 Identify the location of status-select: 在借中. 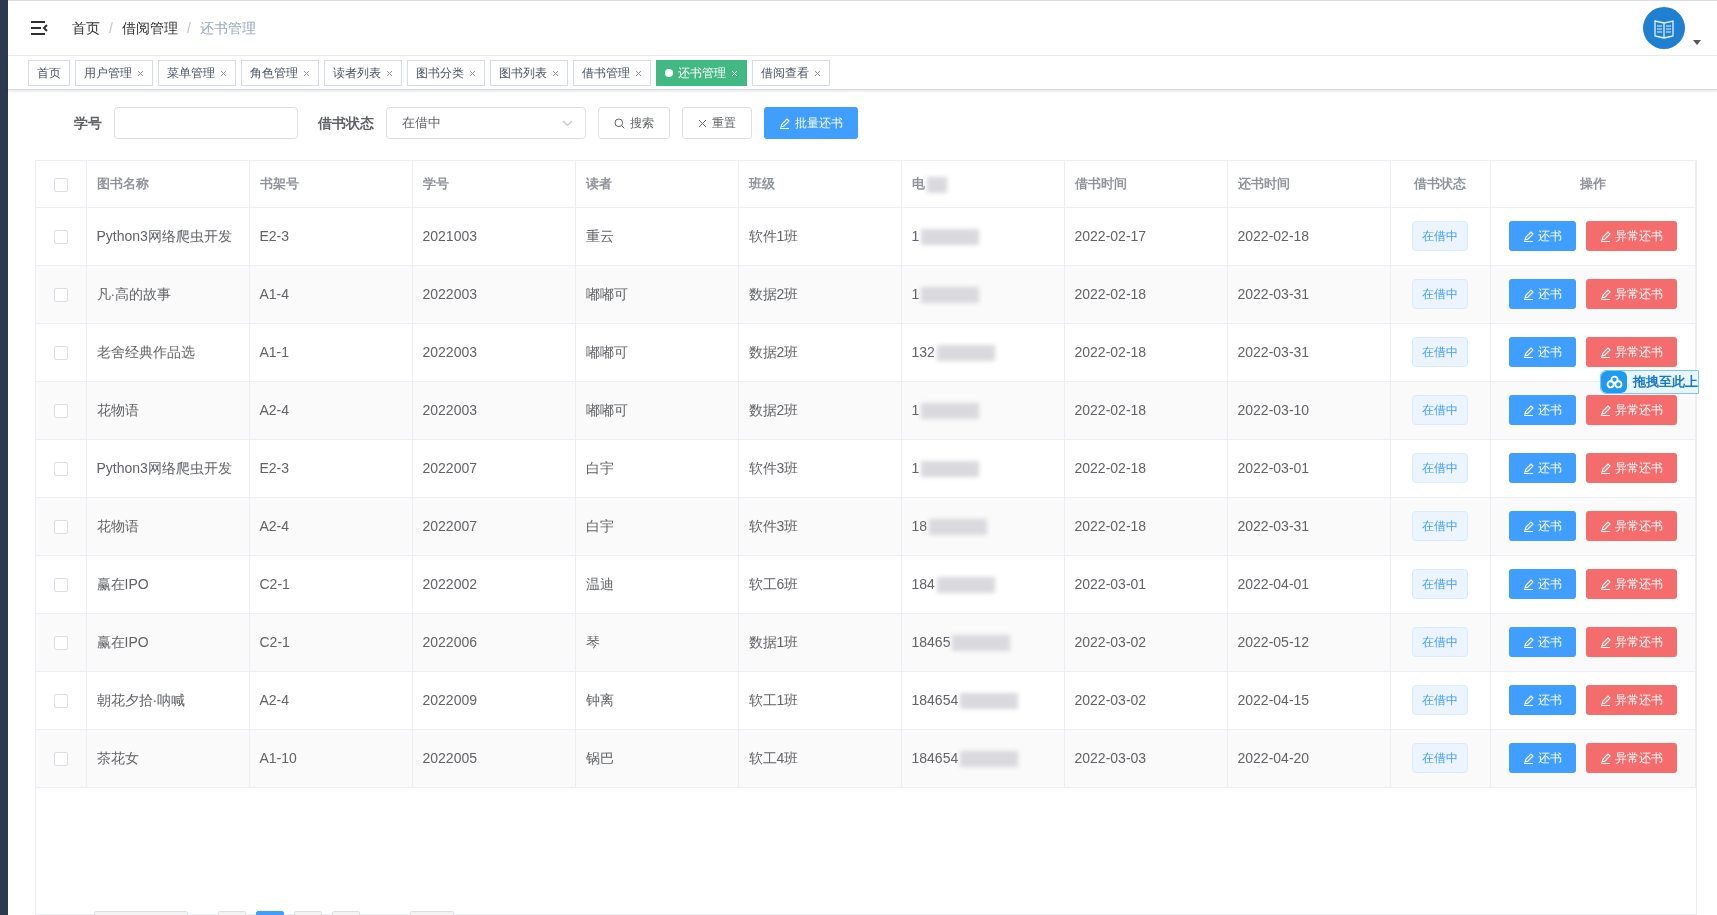
(486, 123).